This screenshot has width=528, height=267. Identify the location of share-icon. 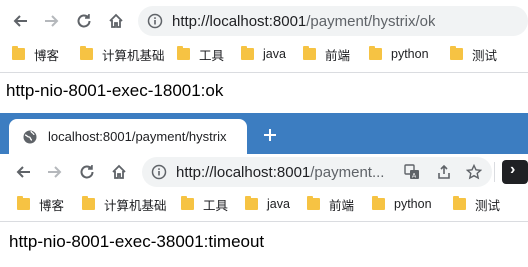
(444, 172).